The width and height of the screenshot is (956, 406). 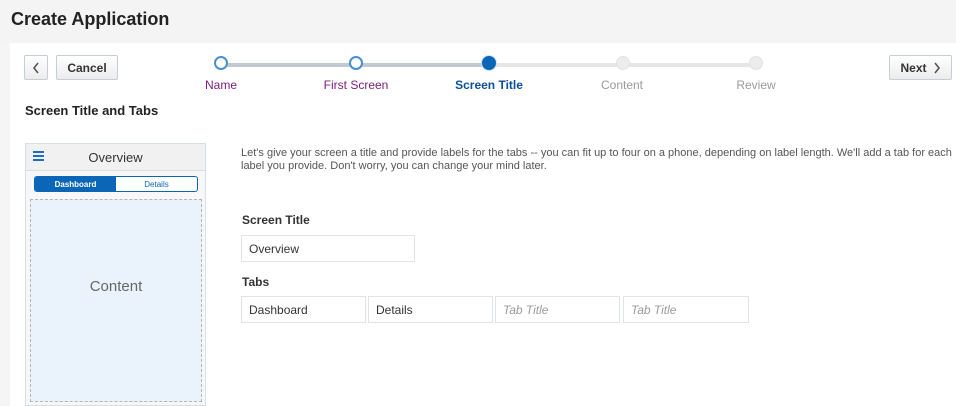 I want to click on train-label-first-screen: First Screen, so click(x=356, y=85).